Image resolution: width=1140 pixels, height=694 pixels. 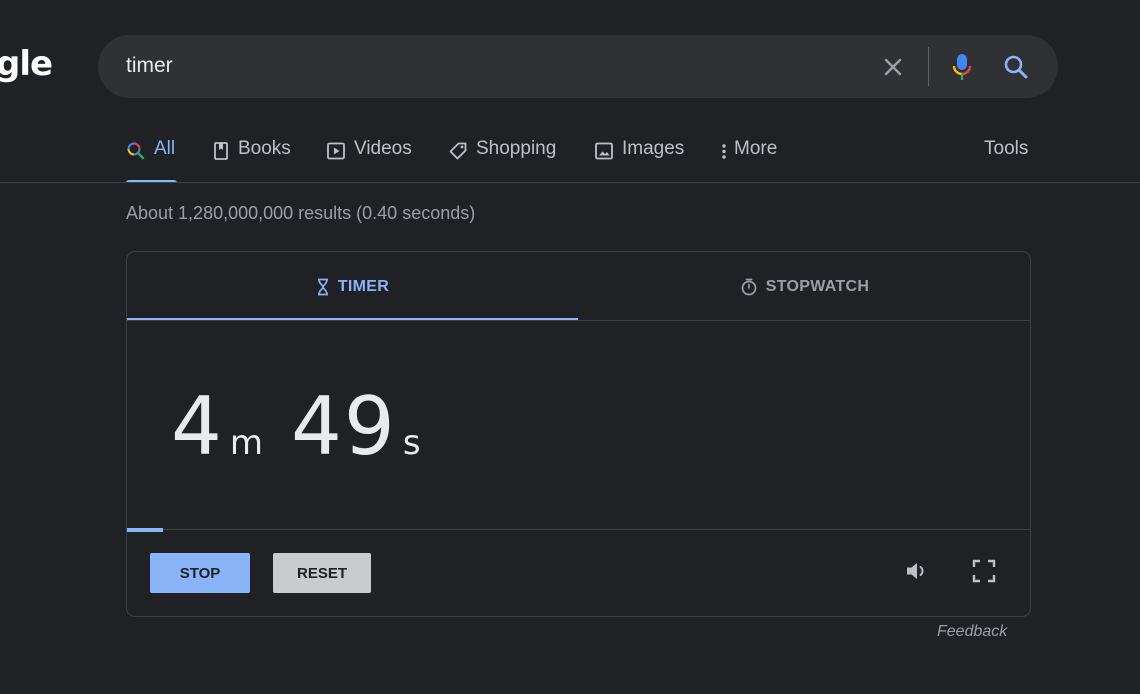 I want to click on timer-seconds-unit: s, so click(x=411, y=443).